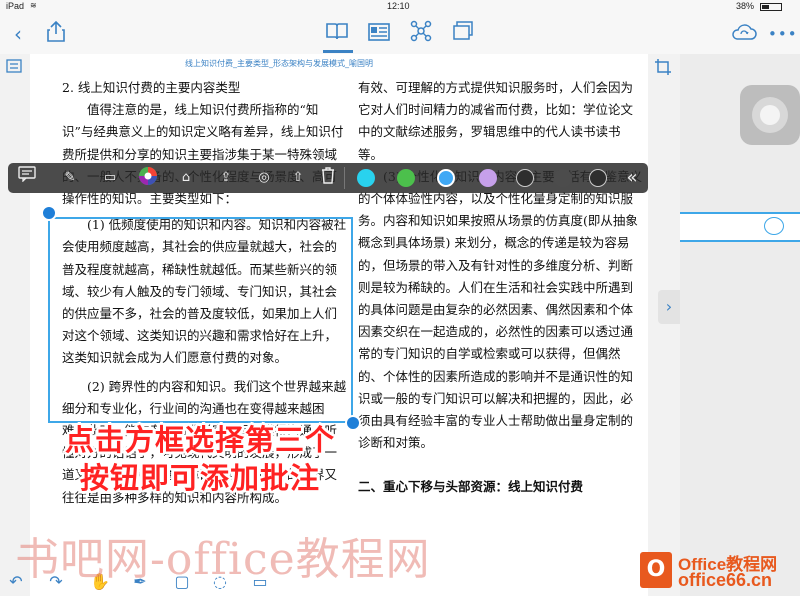  What do you see at coordinates (663, 67) in the screenshot?
I see `crop-icon` at bounding box center [663, 67].